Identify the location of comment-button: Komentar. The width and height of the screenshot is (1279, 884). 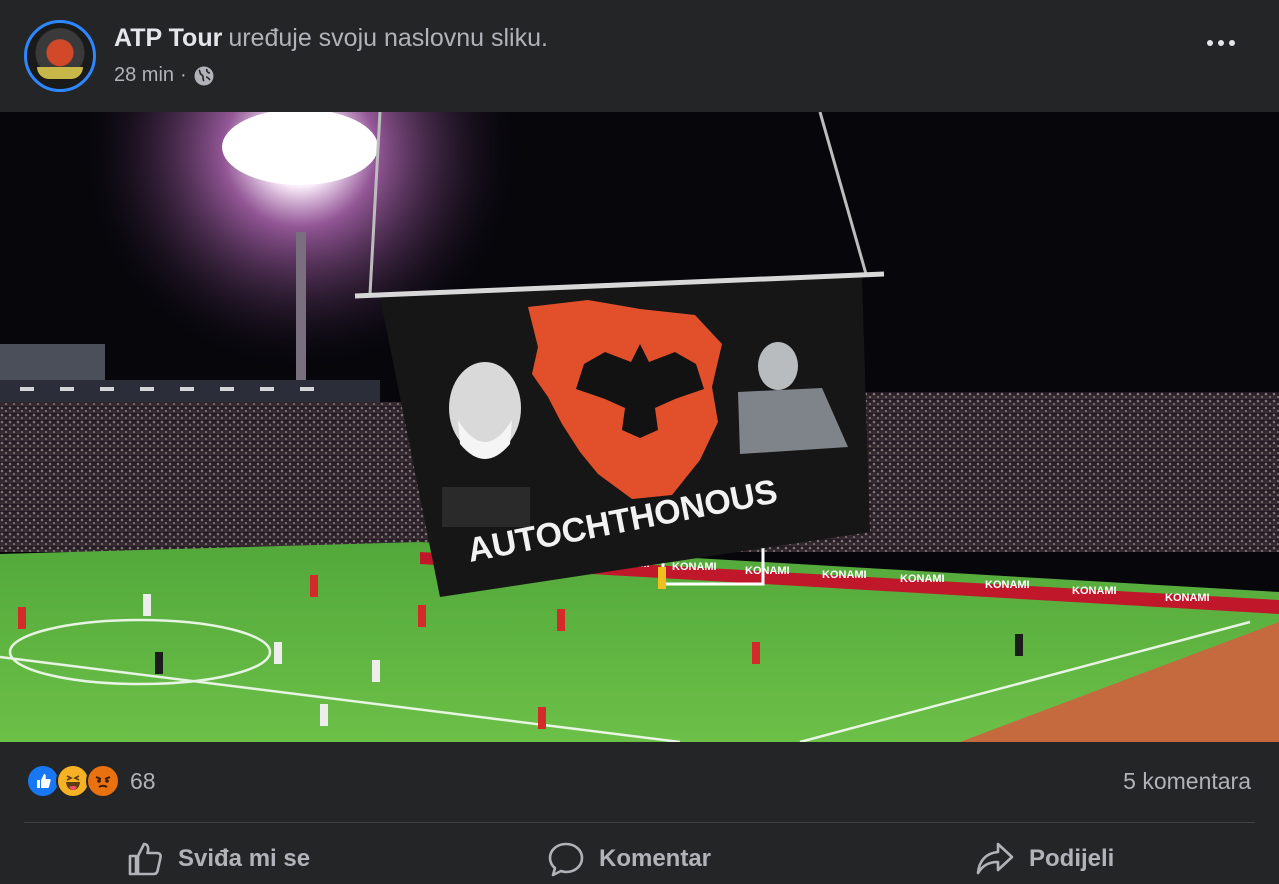
(629, 859).